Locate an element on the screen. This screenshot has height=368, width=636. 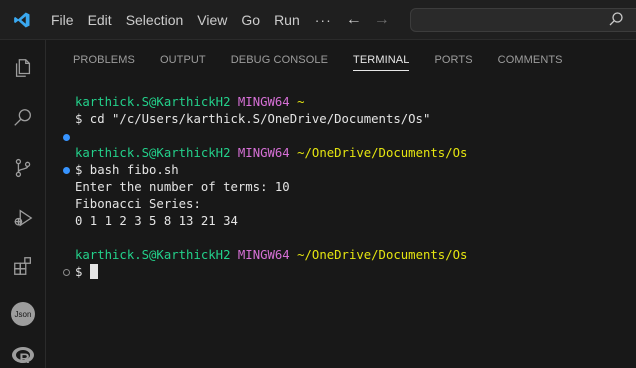
tab-problems: PROBLEMS is located at coordinates (104, 60).